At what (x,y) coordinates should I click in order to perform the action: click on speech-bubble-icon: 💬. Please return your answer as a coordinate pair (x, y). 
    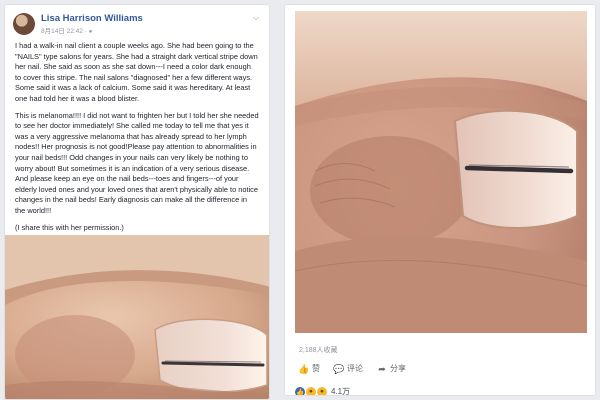
    Looking at the image, I should click on (339, 368).